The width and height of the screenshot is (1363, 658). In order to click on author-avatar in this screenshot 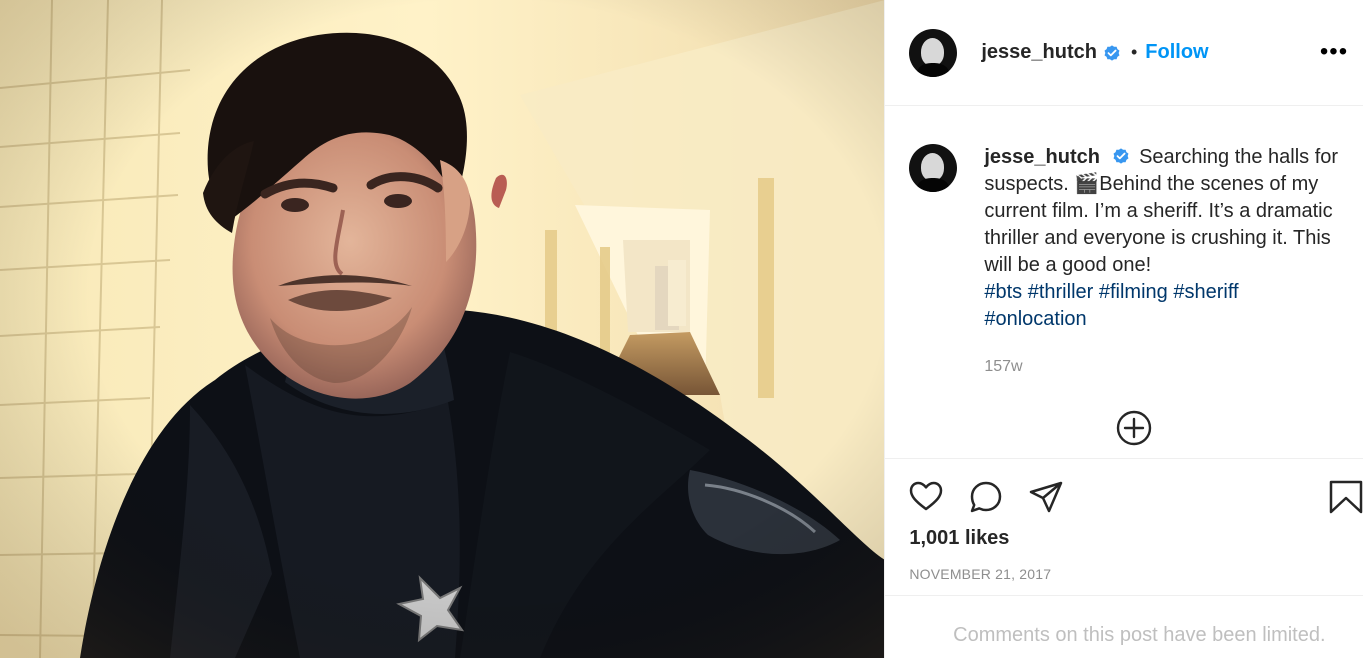, I will do `click(933, 52)`.